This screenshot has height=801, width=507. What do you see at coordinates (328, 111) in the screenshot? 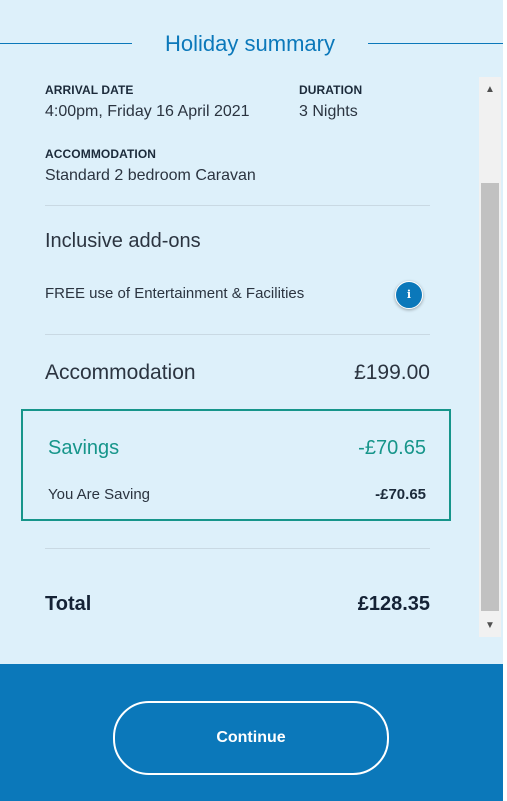
I see `duration-value: 3 Nights` at bounding box center [328, 111].